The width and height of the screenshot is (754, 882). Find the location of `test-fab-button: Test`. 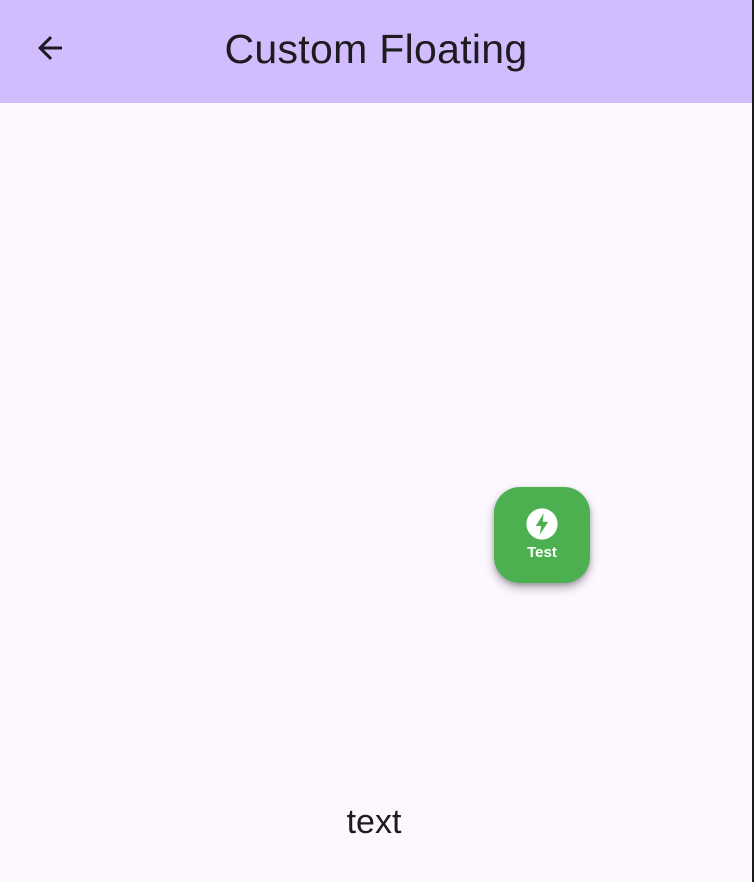

test-fab-button: Test is located at coordinates (542, 535).